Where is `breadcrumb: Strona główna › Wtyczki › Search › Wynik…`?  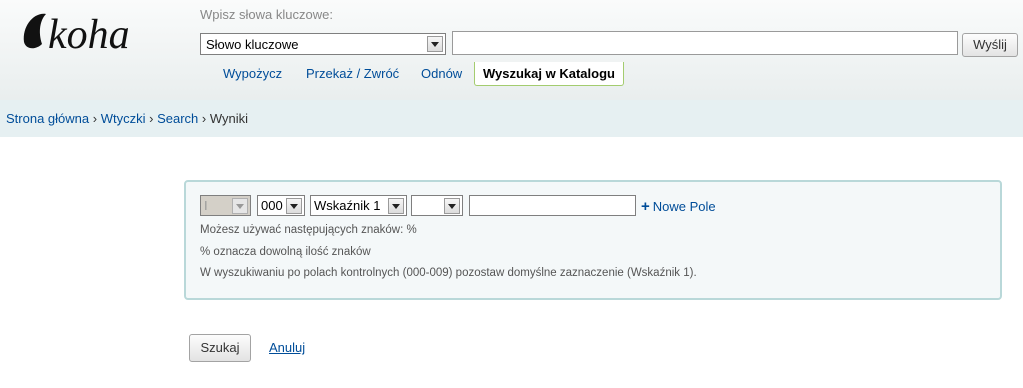 breadcrumb: Strona główna › Wtyczki › Search › Wynik… is located at coordinates (511, 118).